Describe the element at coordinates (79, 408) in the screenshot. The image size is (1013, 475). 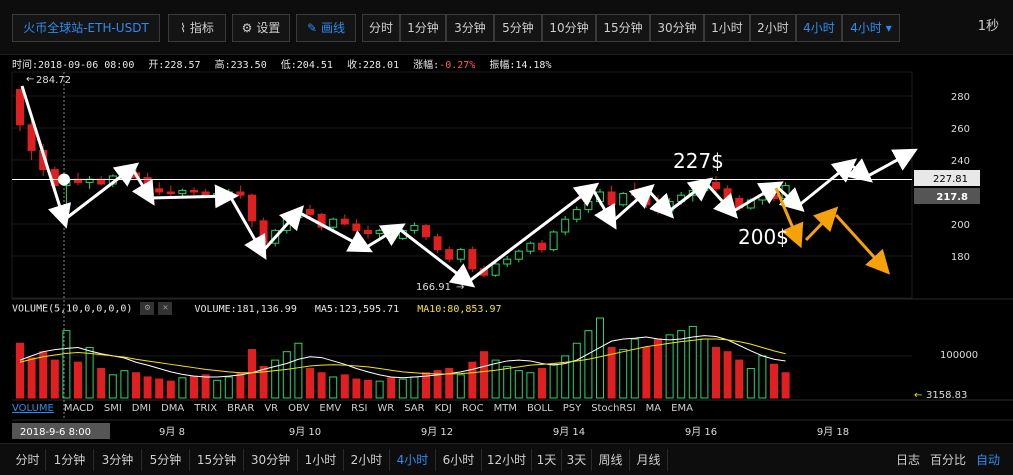
I see `indicator-tab-macd: MACD` at that location.